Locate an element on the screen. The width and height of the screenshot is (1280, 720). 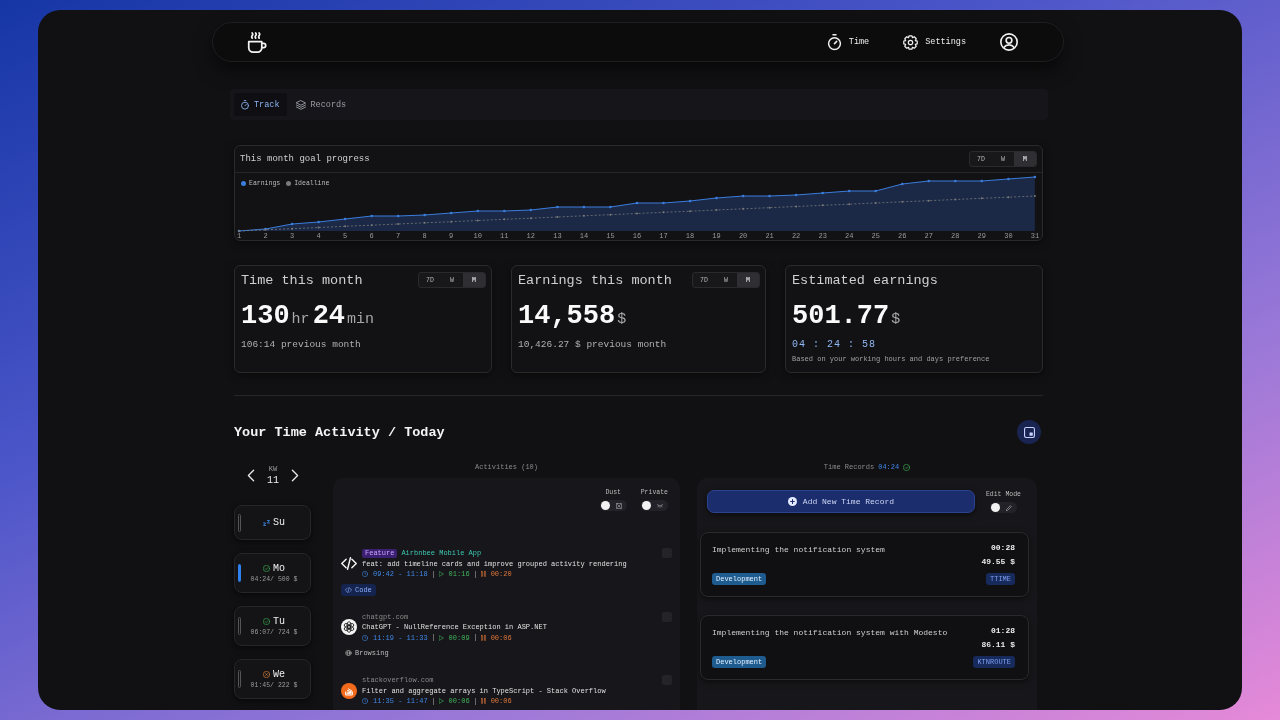
stat-unit: hr is located at coordinates (300, 319).